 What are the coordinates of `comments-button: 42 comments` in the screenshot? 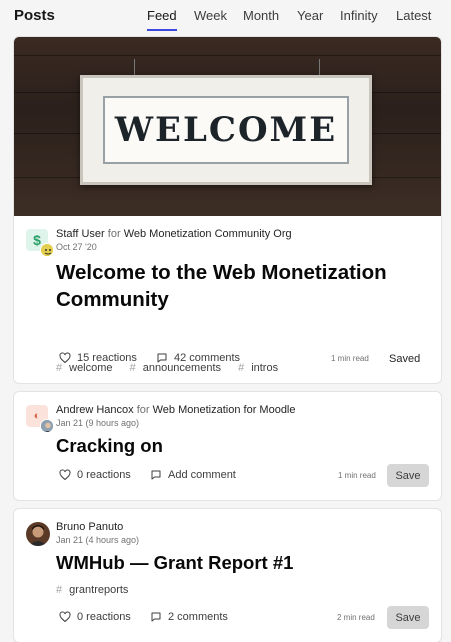 It's located at (198, 358).